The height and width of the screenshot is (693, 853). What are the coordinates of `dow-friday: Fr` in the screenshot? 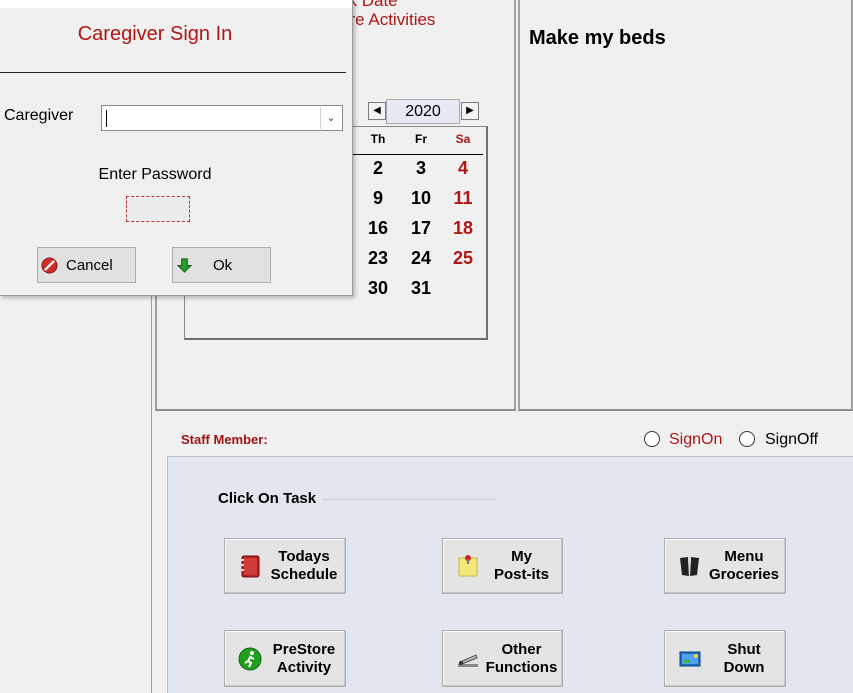 It's located at (421, 139).